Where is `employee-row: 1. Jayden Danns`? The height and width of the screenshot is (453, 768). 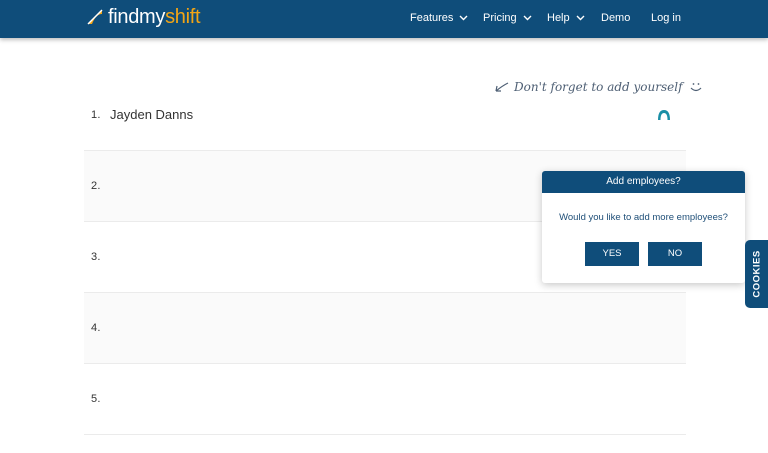
employee-row: 1. Jayden Danns is located at coordinates (385, 115).